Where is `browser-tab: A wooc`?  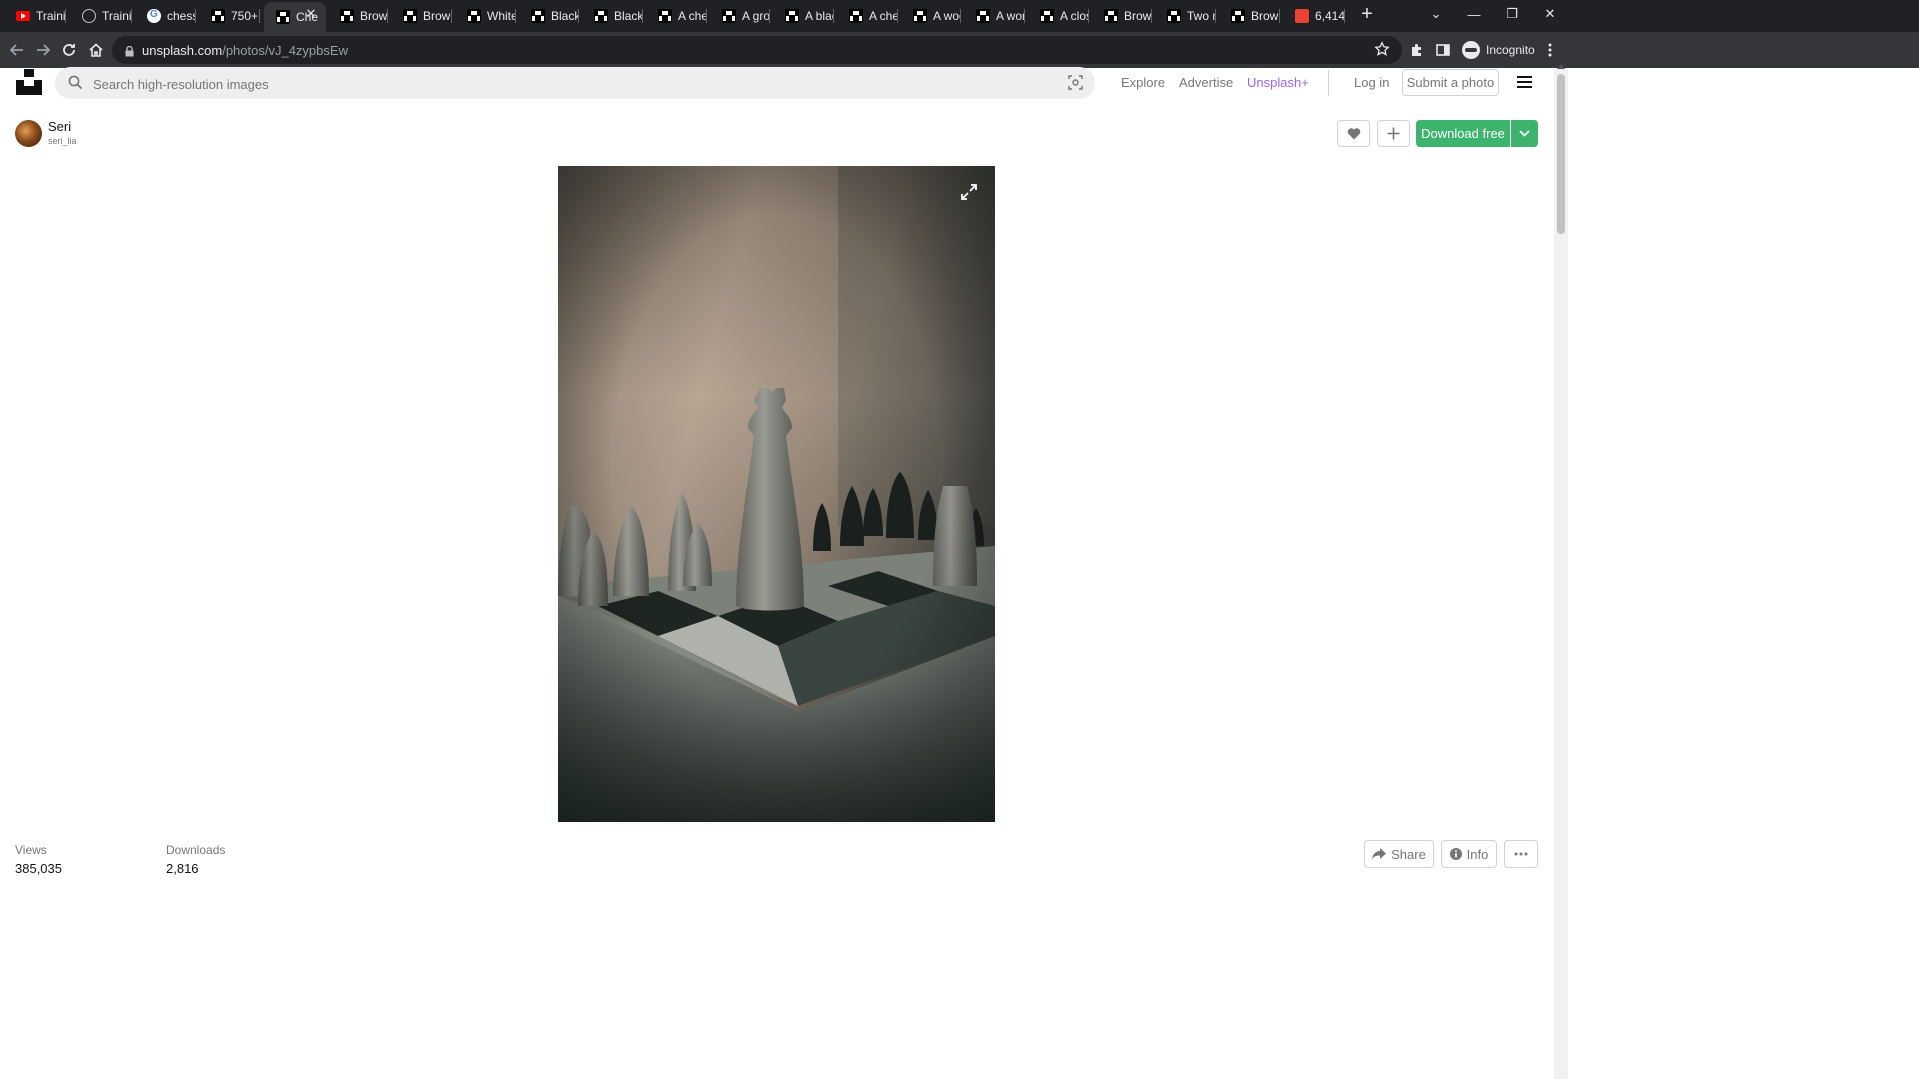
browser-tab: A wooc is located at coordinates (931, 16).